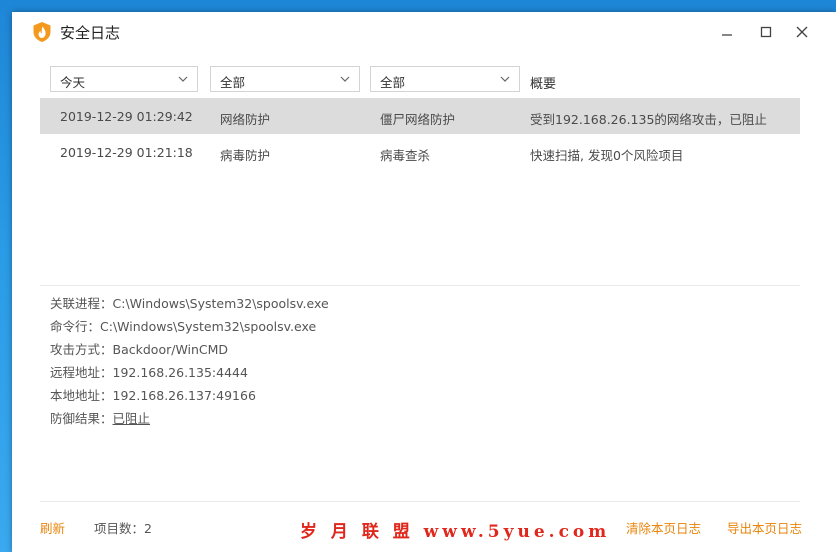 Image resolution: width=836 pixels, height=552 pixels. What do you see at coordinates (126, 152) in the screenshot?
I see `log-time: 2019-12-29 01:21:18` at bounding box center [126, 152].